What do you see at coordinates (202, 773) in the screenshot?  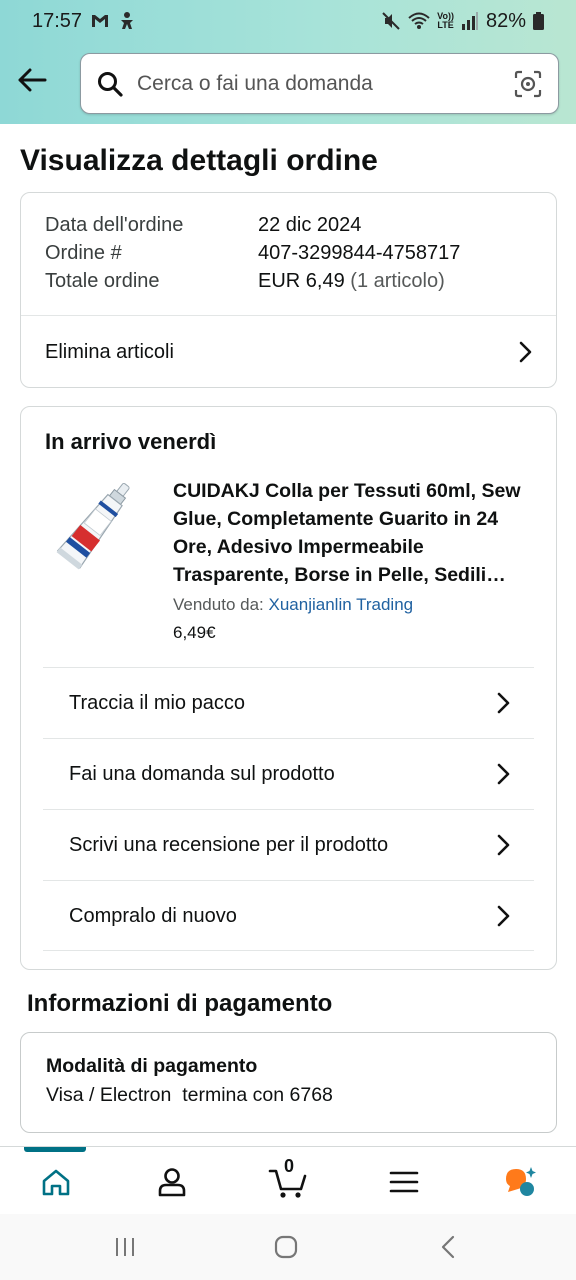 I see `ask-question-label: Fai una domanda sul prodotto` at bounding box center [202, 773].